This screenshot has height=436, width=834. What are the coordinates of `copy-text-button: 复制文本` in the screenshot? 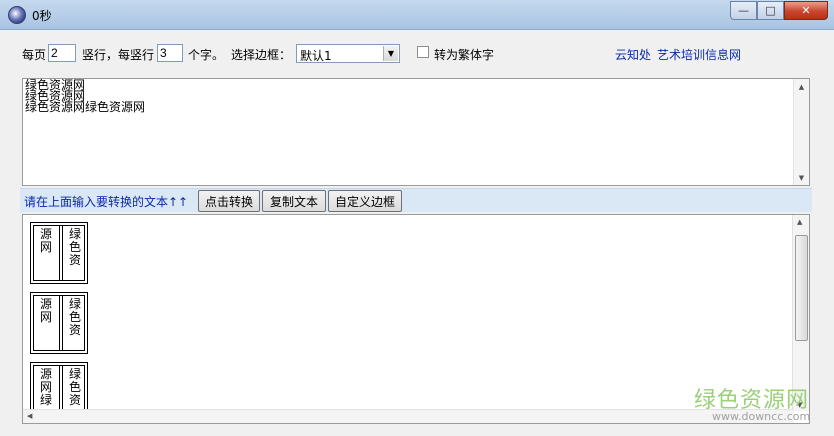 It's located at (294, 201).